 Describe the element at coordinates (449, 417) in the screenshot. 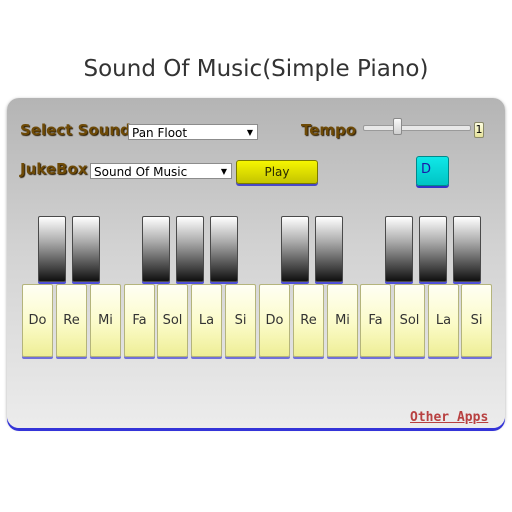

I see `other-apps-link: Other Apps` at that location.